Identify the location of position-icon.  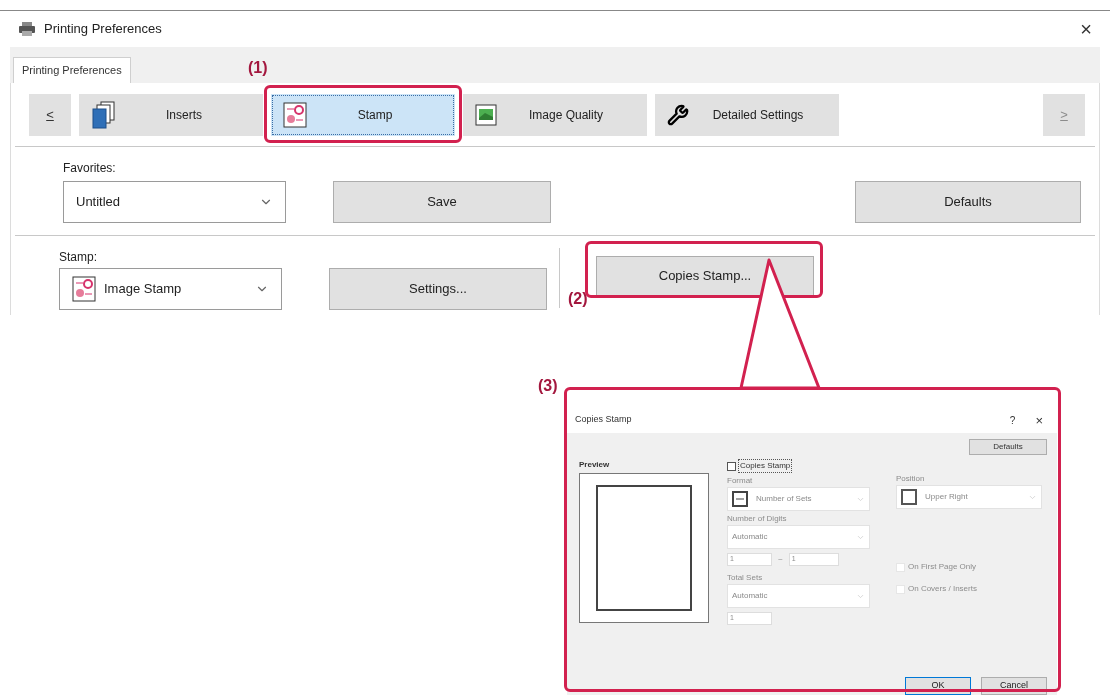
(909, 497).